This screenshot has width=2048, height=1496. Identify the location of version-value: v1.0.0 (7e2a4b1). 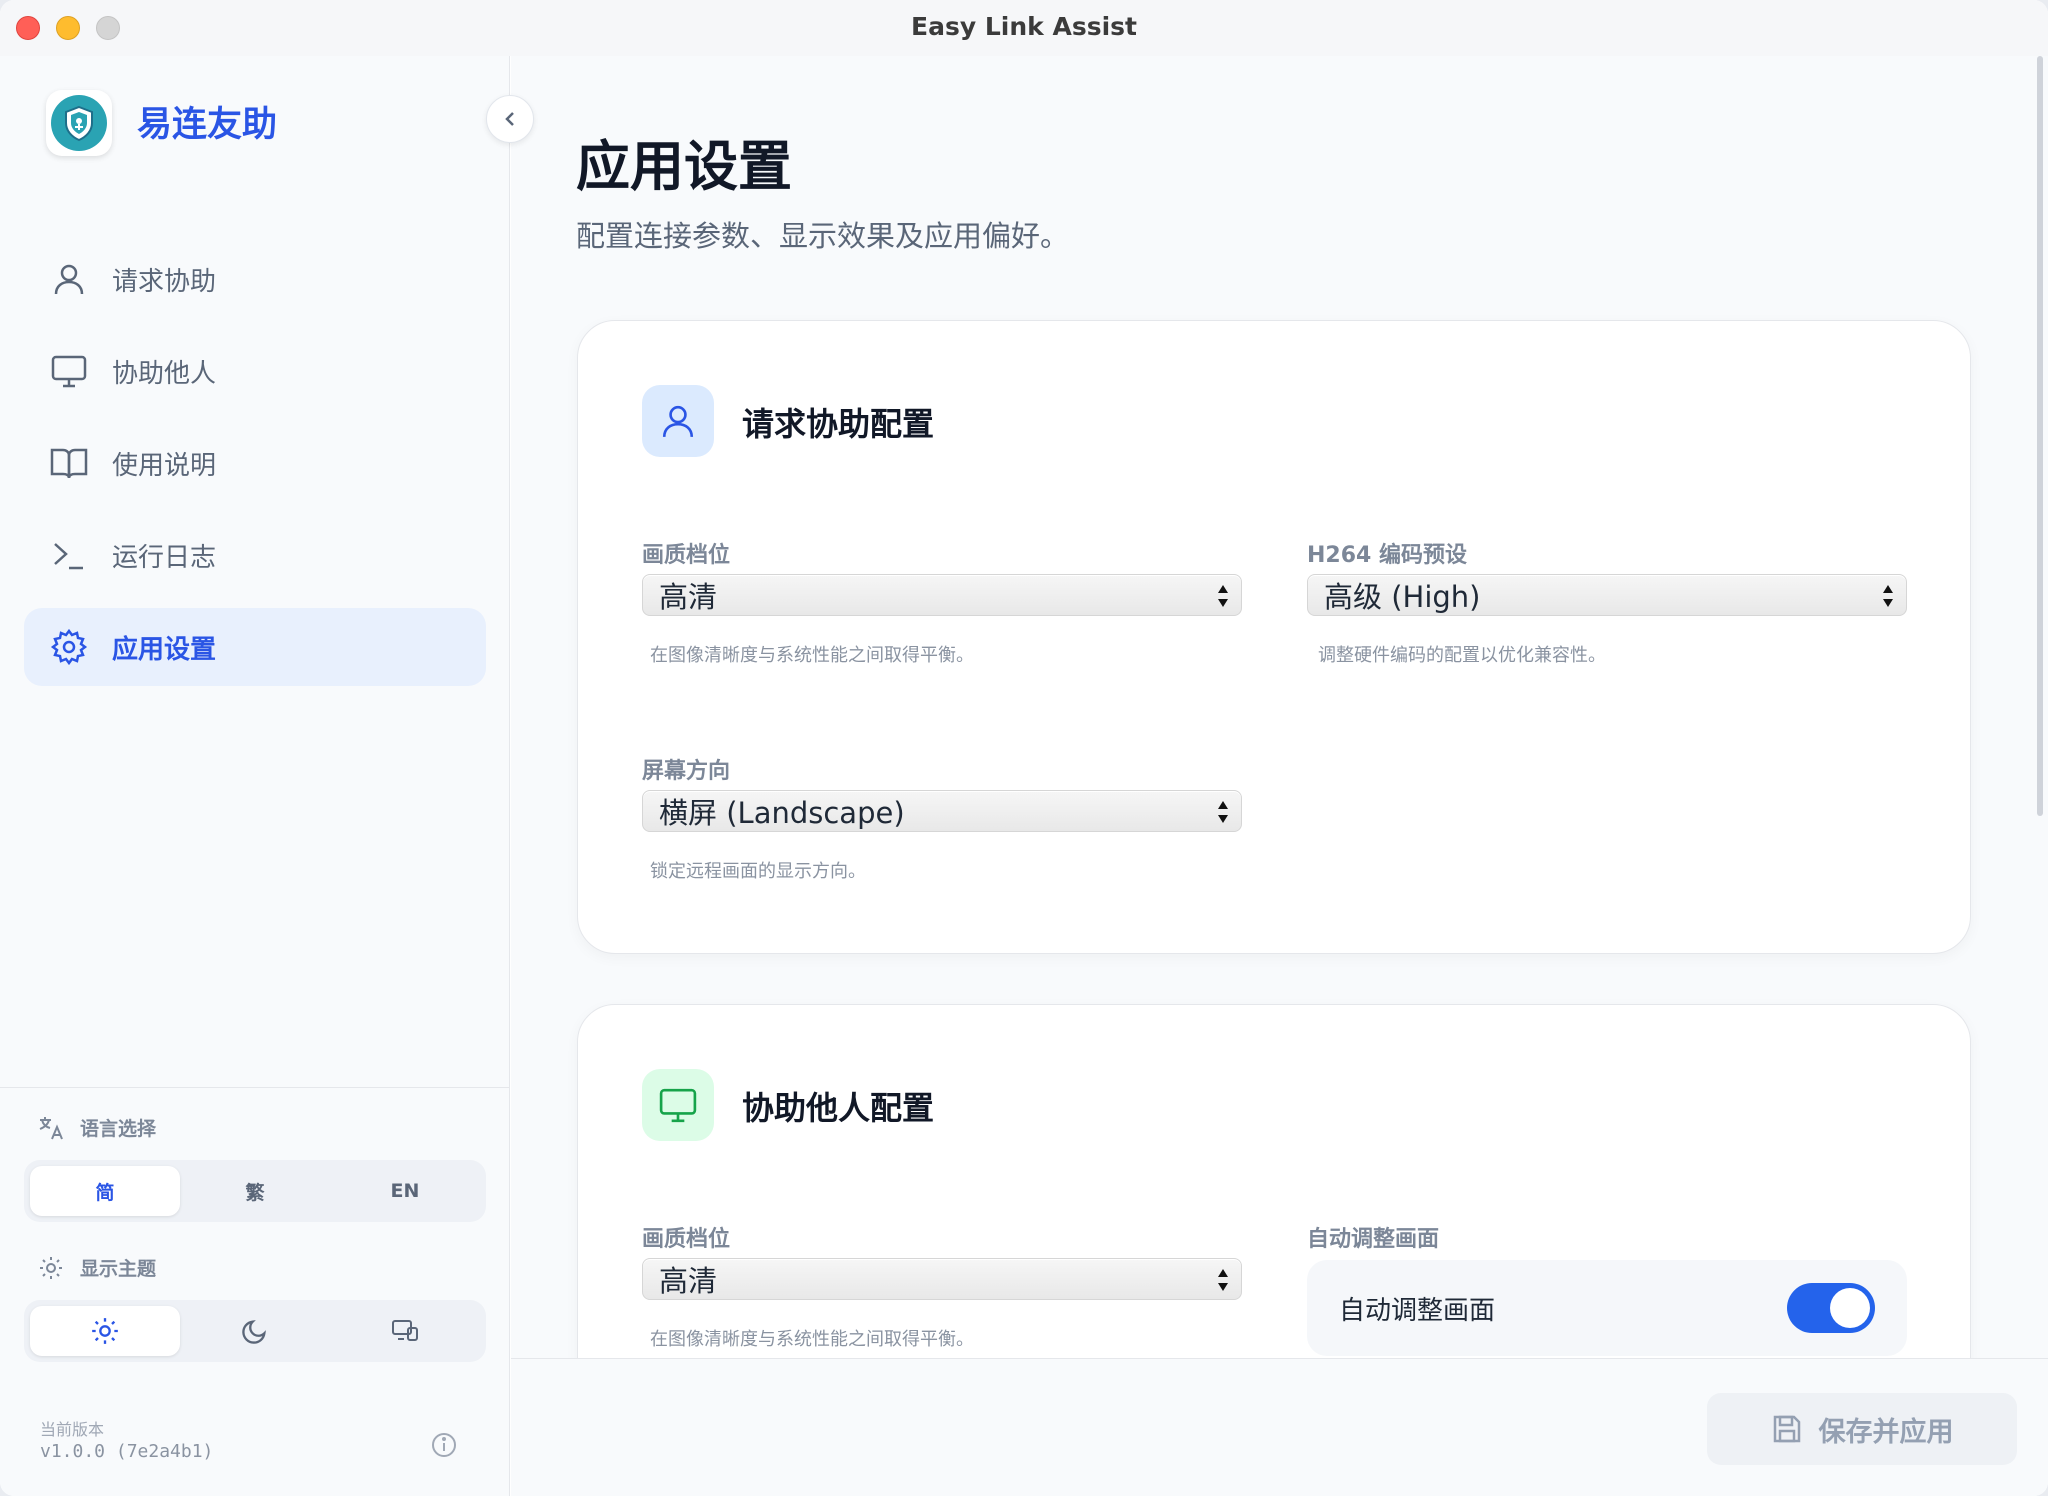
(127, 1451).